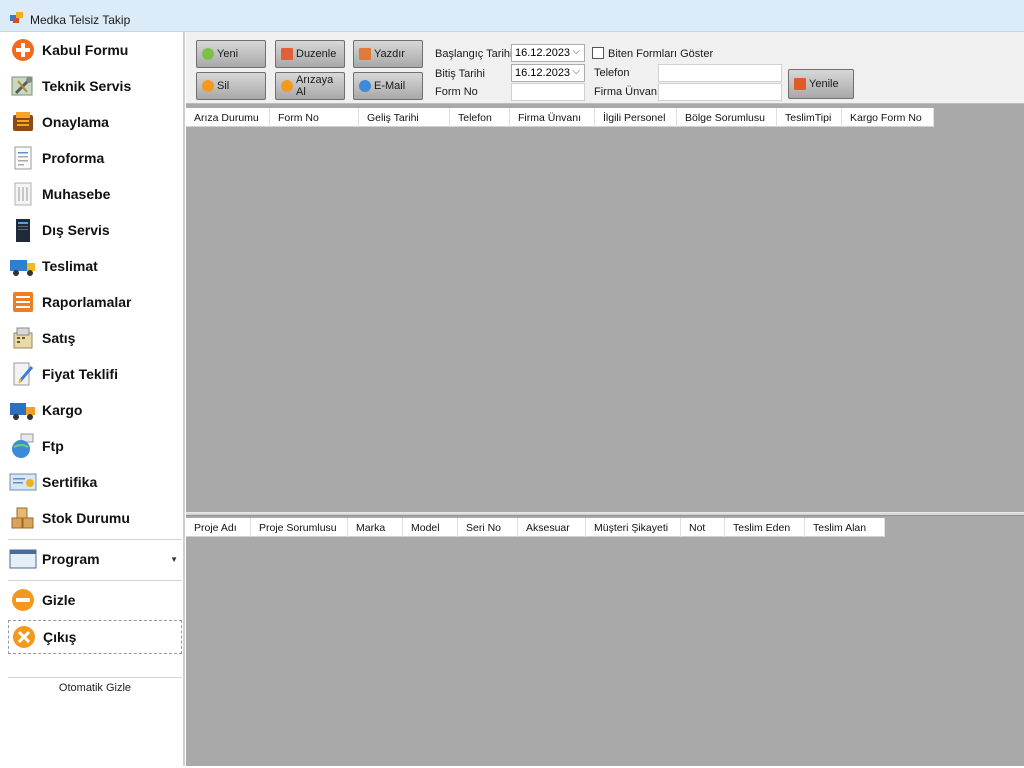  Describe the element at coordinates (53, 446) in the screenshot. I see `sidebar-item-label: Ftp` at that location.